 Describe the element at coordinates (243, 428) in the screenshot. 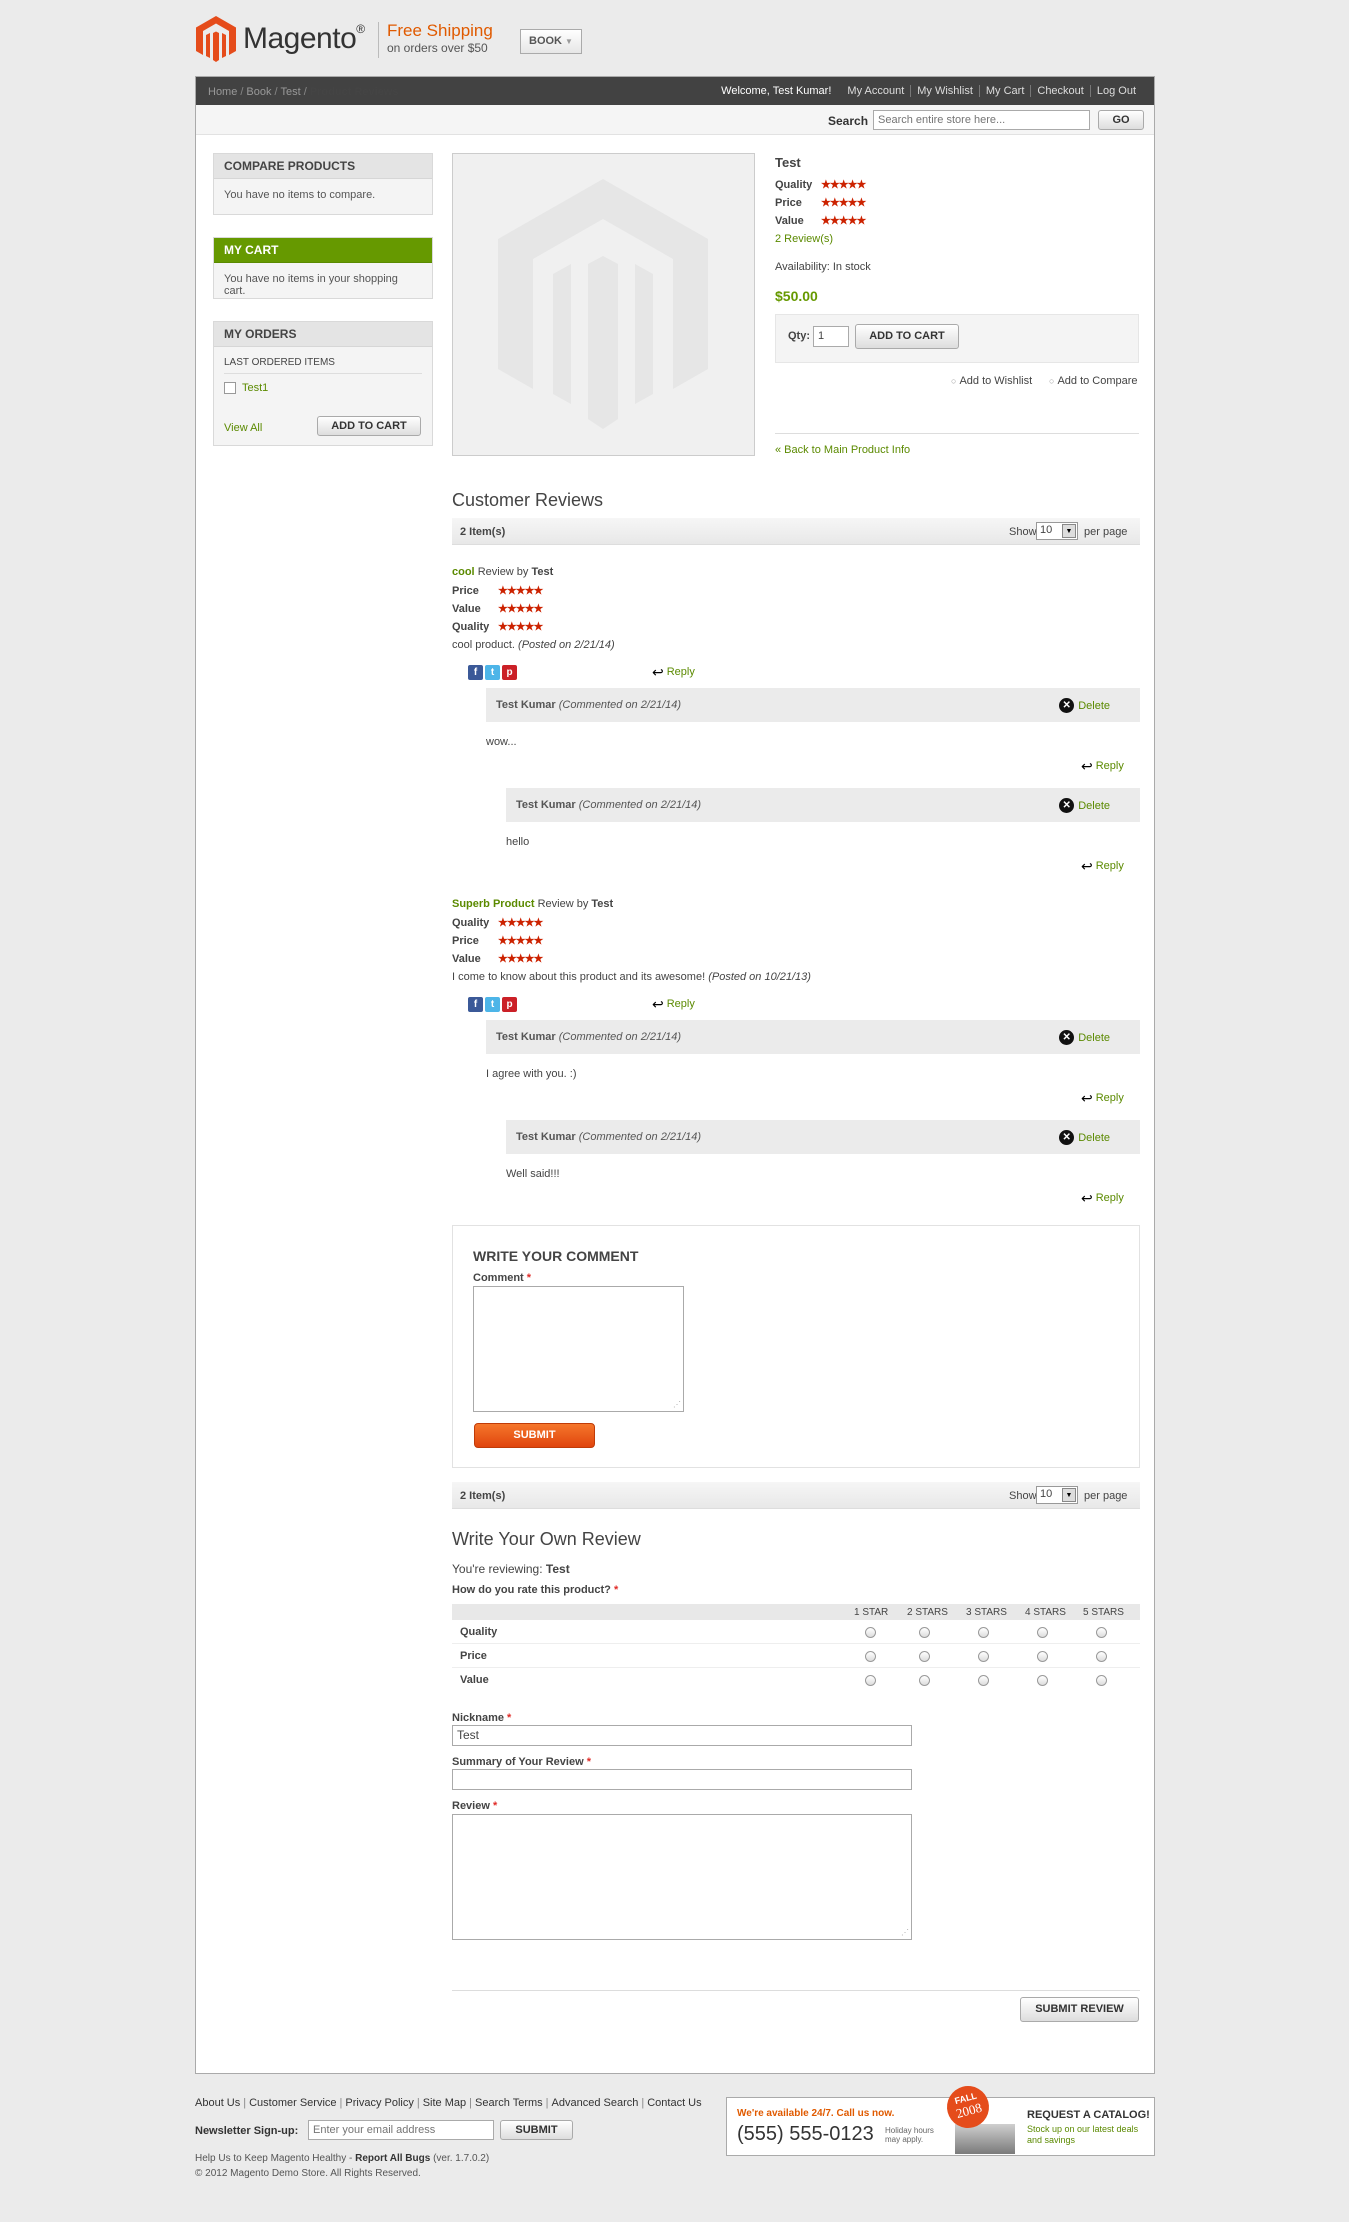

I see `view-all-orders-link: View All` at that location.